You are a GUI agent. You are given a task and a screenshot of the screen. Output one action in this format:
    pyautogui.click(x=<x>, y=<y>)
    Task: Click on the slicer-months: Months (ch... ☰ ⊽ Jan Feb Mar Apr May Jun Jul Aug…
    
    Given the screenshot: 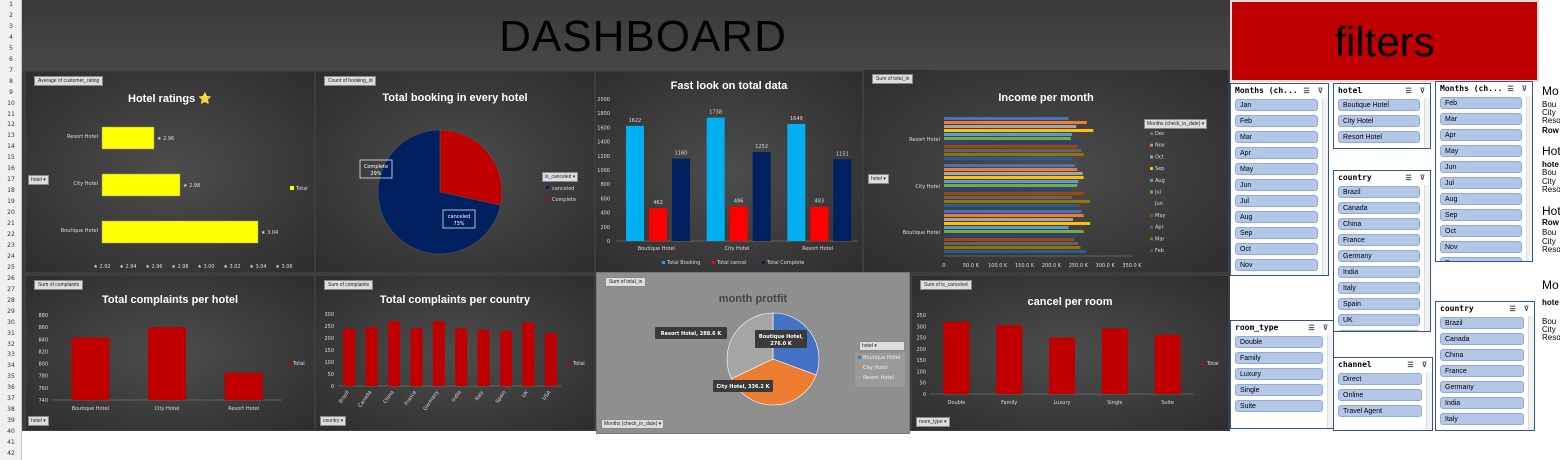 What is the action you would take?
    pyautogui.click(x=1279, y=179)
    